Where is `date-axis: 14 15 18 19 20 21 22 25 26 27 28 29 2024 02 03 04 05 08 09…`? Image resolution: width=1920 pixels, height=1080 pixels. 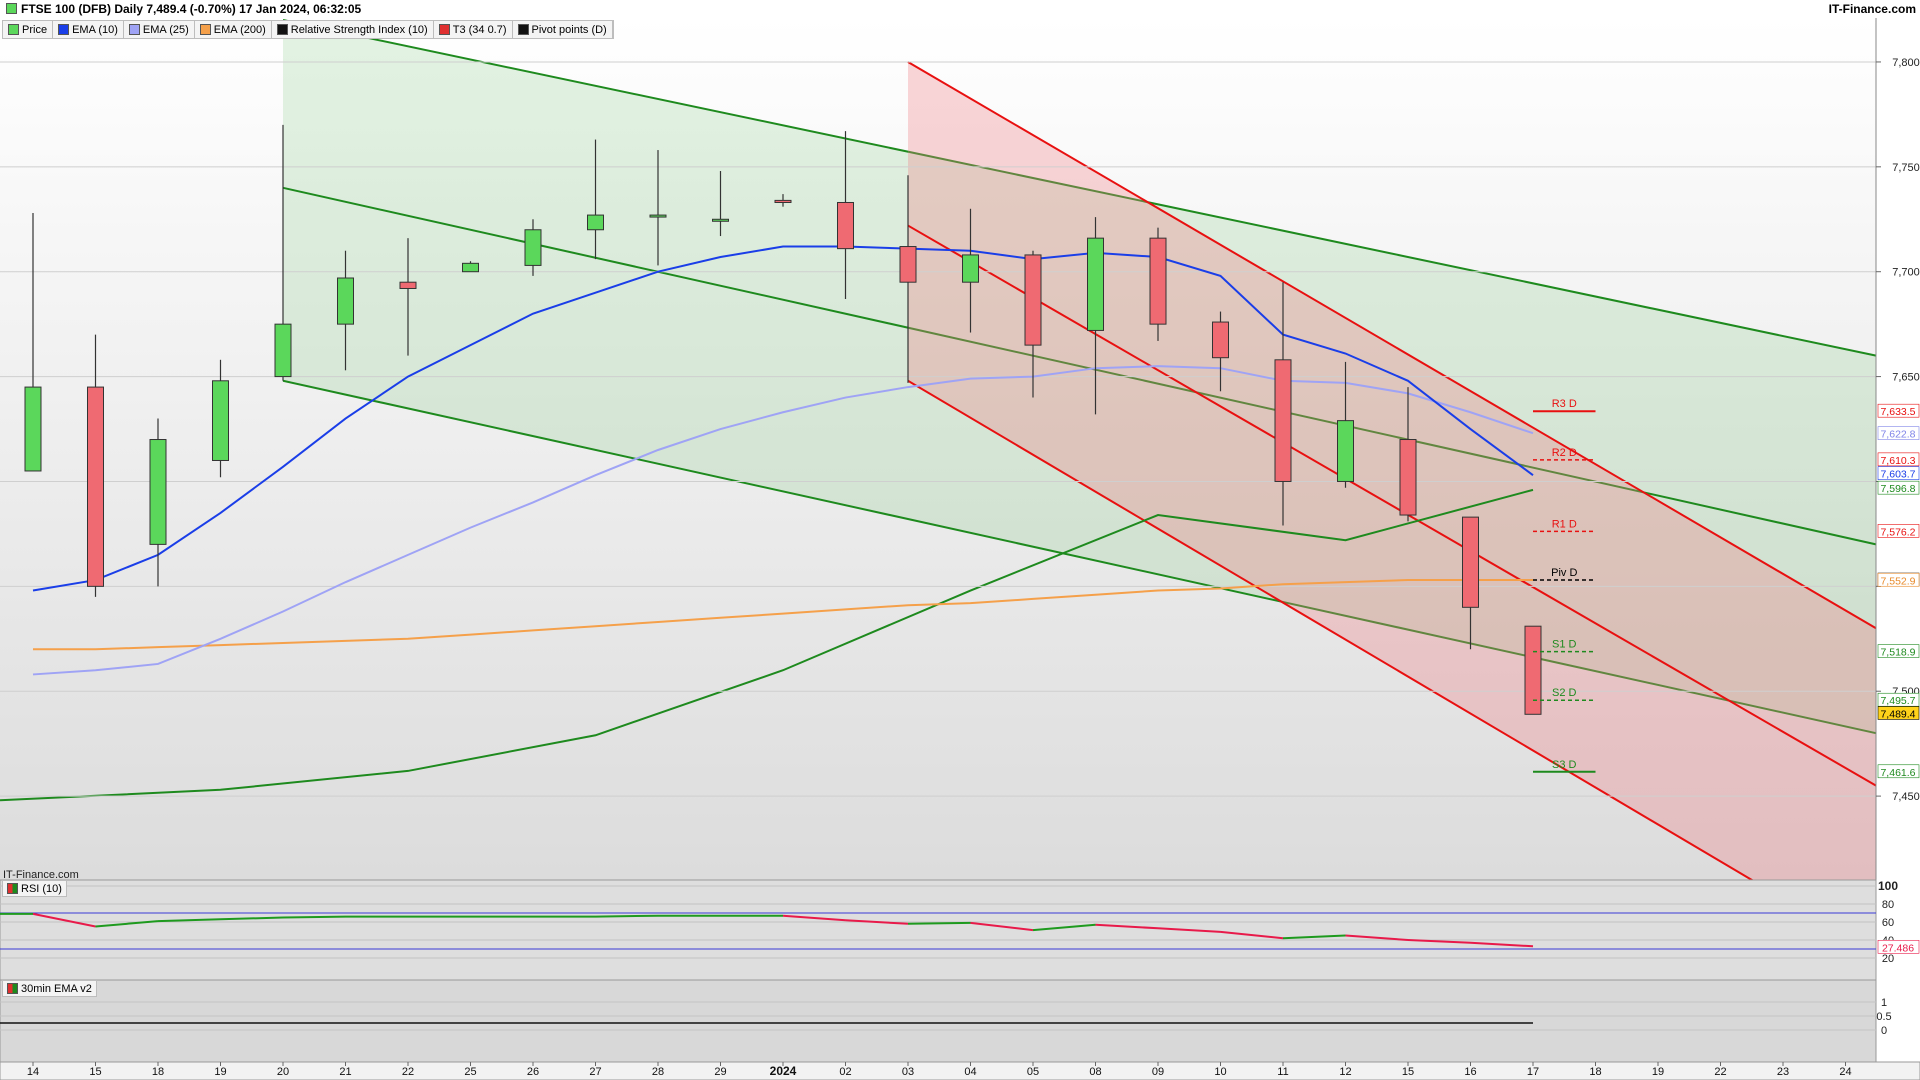 date-axis: 14 15 18 19 20 21 22 25 26 27 28 29 2024 02 03 04 05 08 09… is located at coordinates (960, 1070).